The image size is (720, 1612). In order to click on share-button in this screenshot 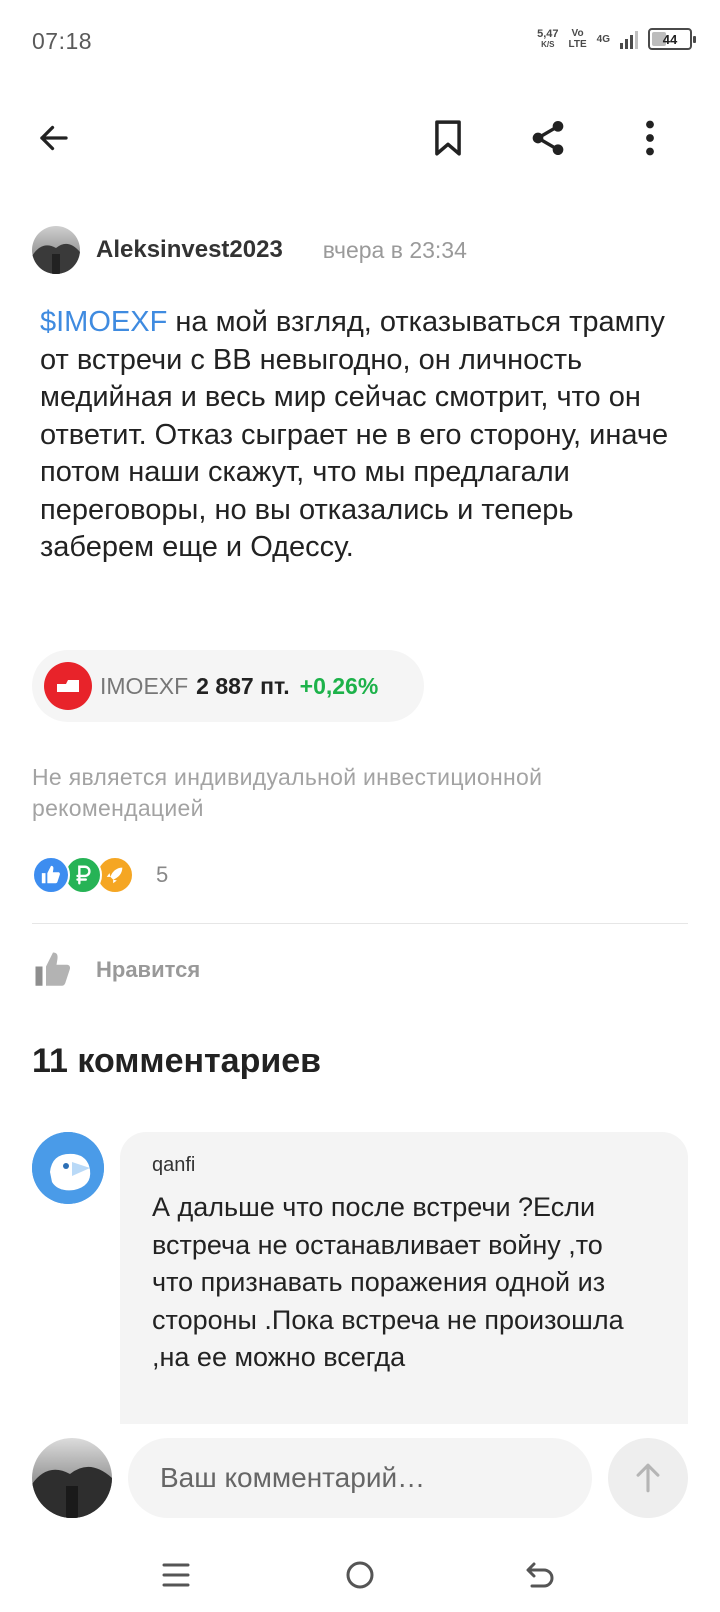, I will do `click(548, 138)`.